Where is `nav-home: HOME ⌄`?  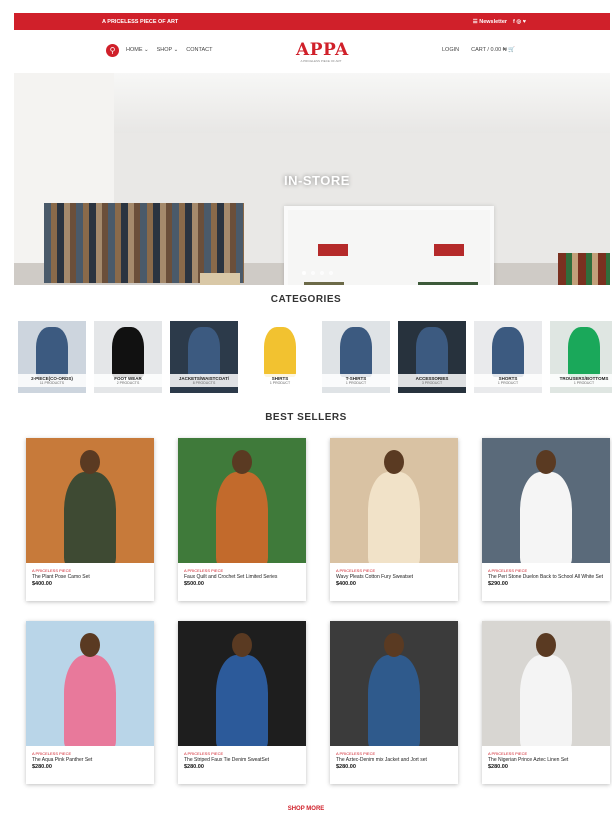 nav-home: HOME ⌄ is located at coordinates (137, 50).